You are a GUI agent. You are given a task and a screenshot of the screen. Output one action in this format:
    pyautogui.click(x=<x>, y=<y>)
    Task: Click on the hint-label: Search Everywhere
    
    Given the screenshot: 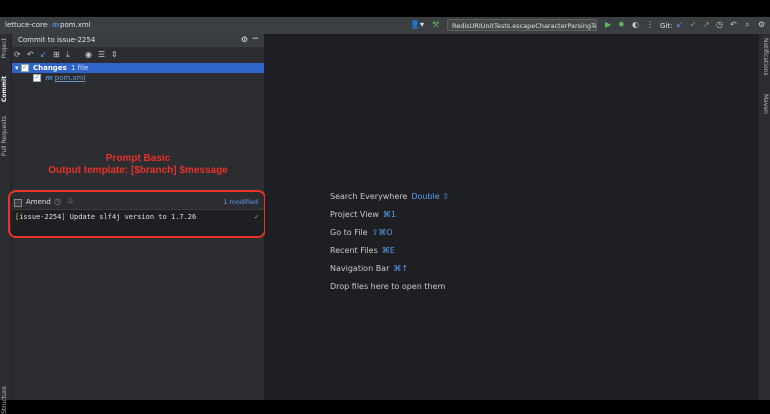 What is the action you would take?
    pyautogui.click(x=369, y=196)
    